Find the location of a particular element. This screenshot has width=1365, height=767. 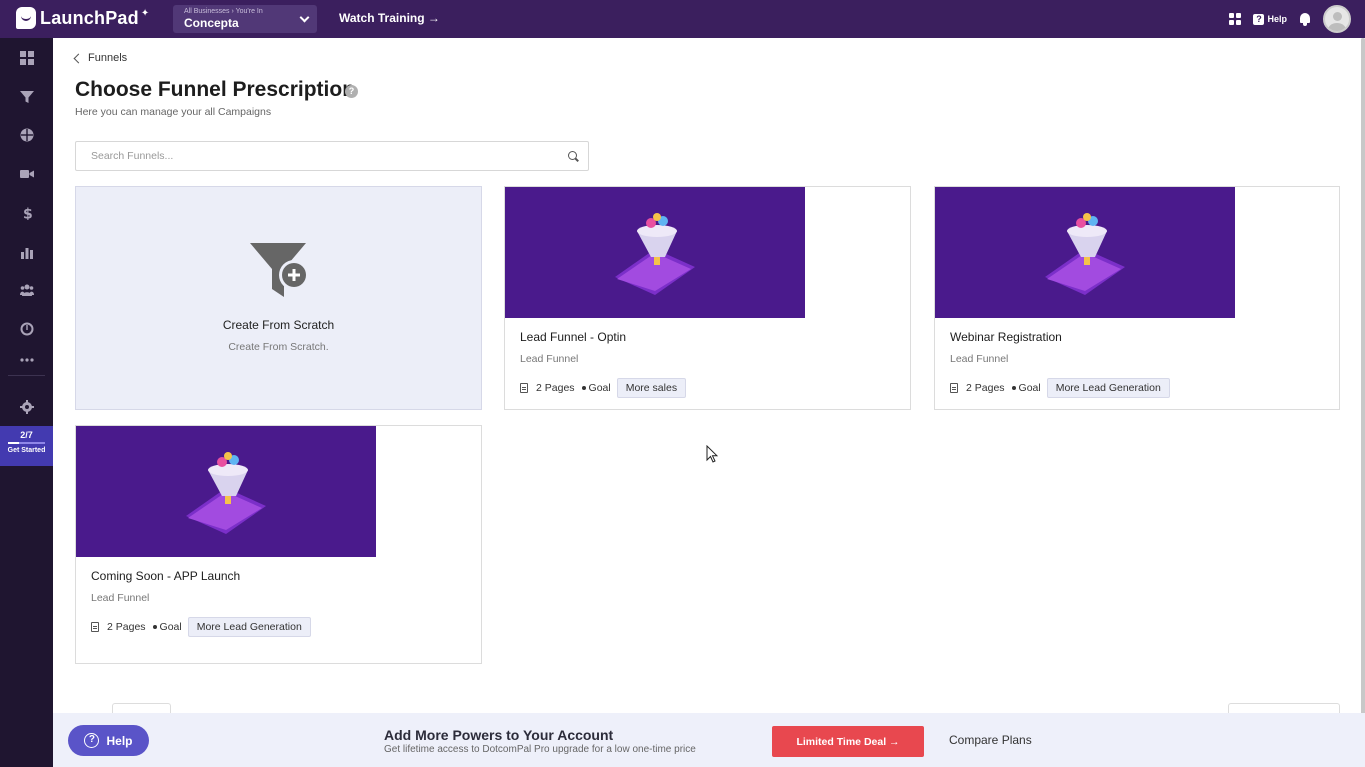

search-box is located at coordinates (332, 156).